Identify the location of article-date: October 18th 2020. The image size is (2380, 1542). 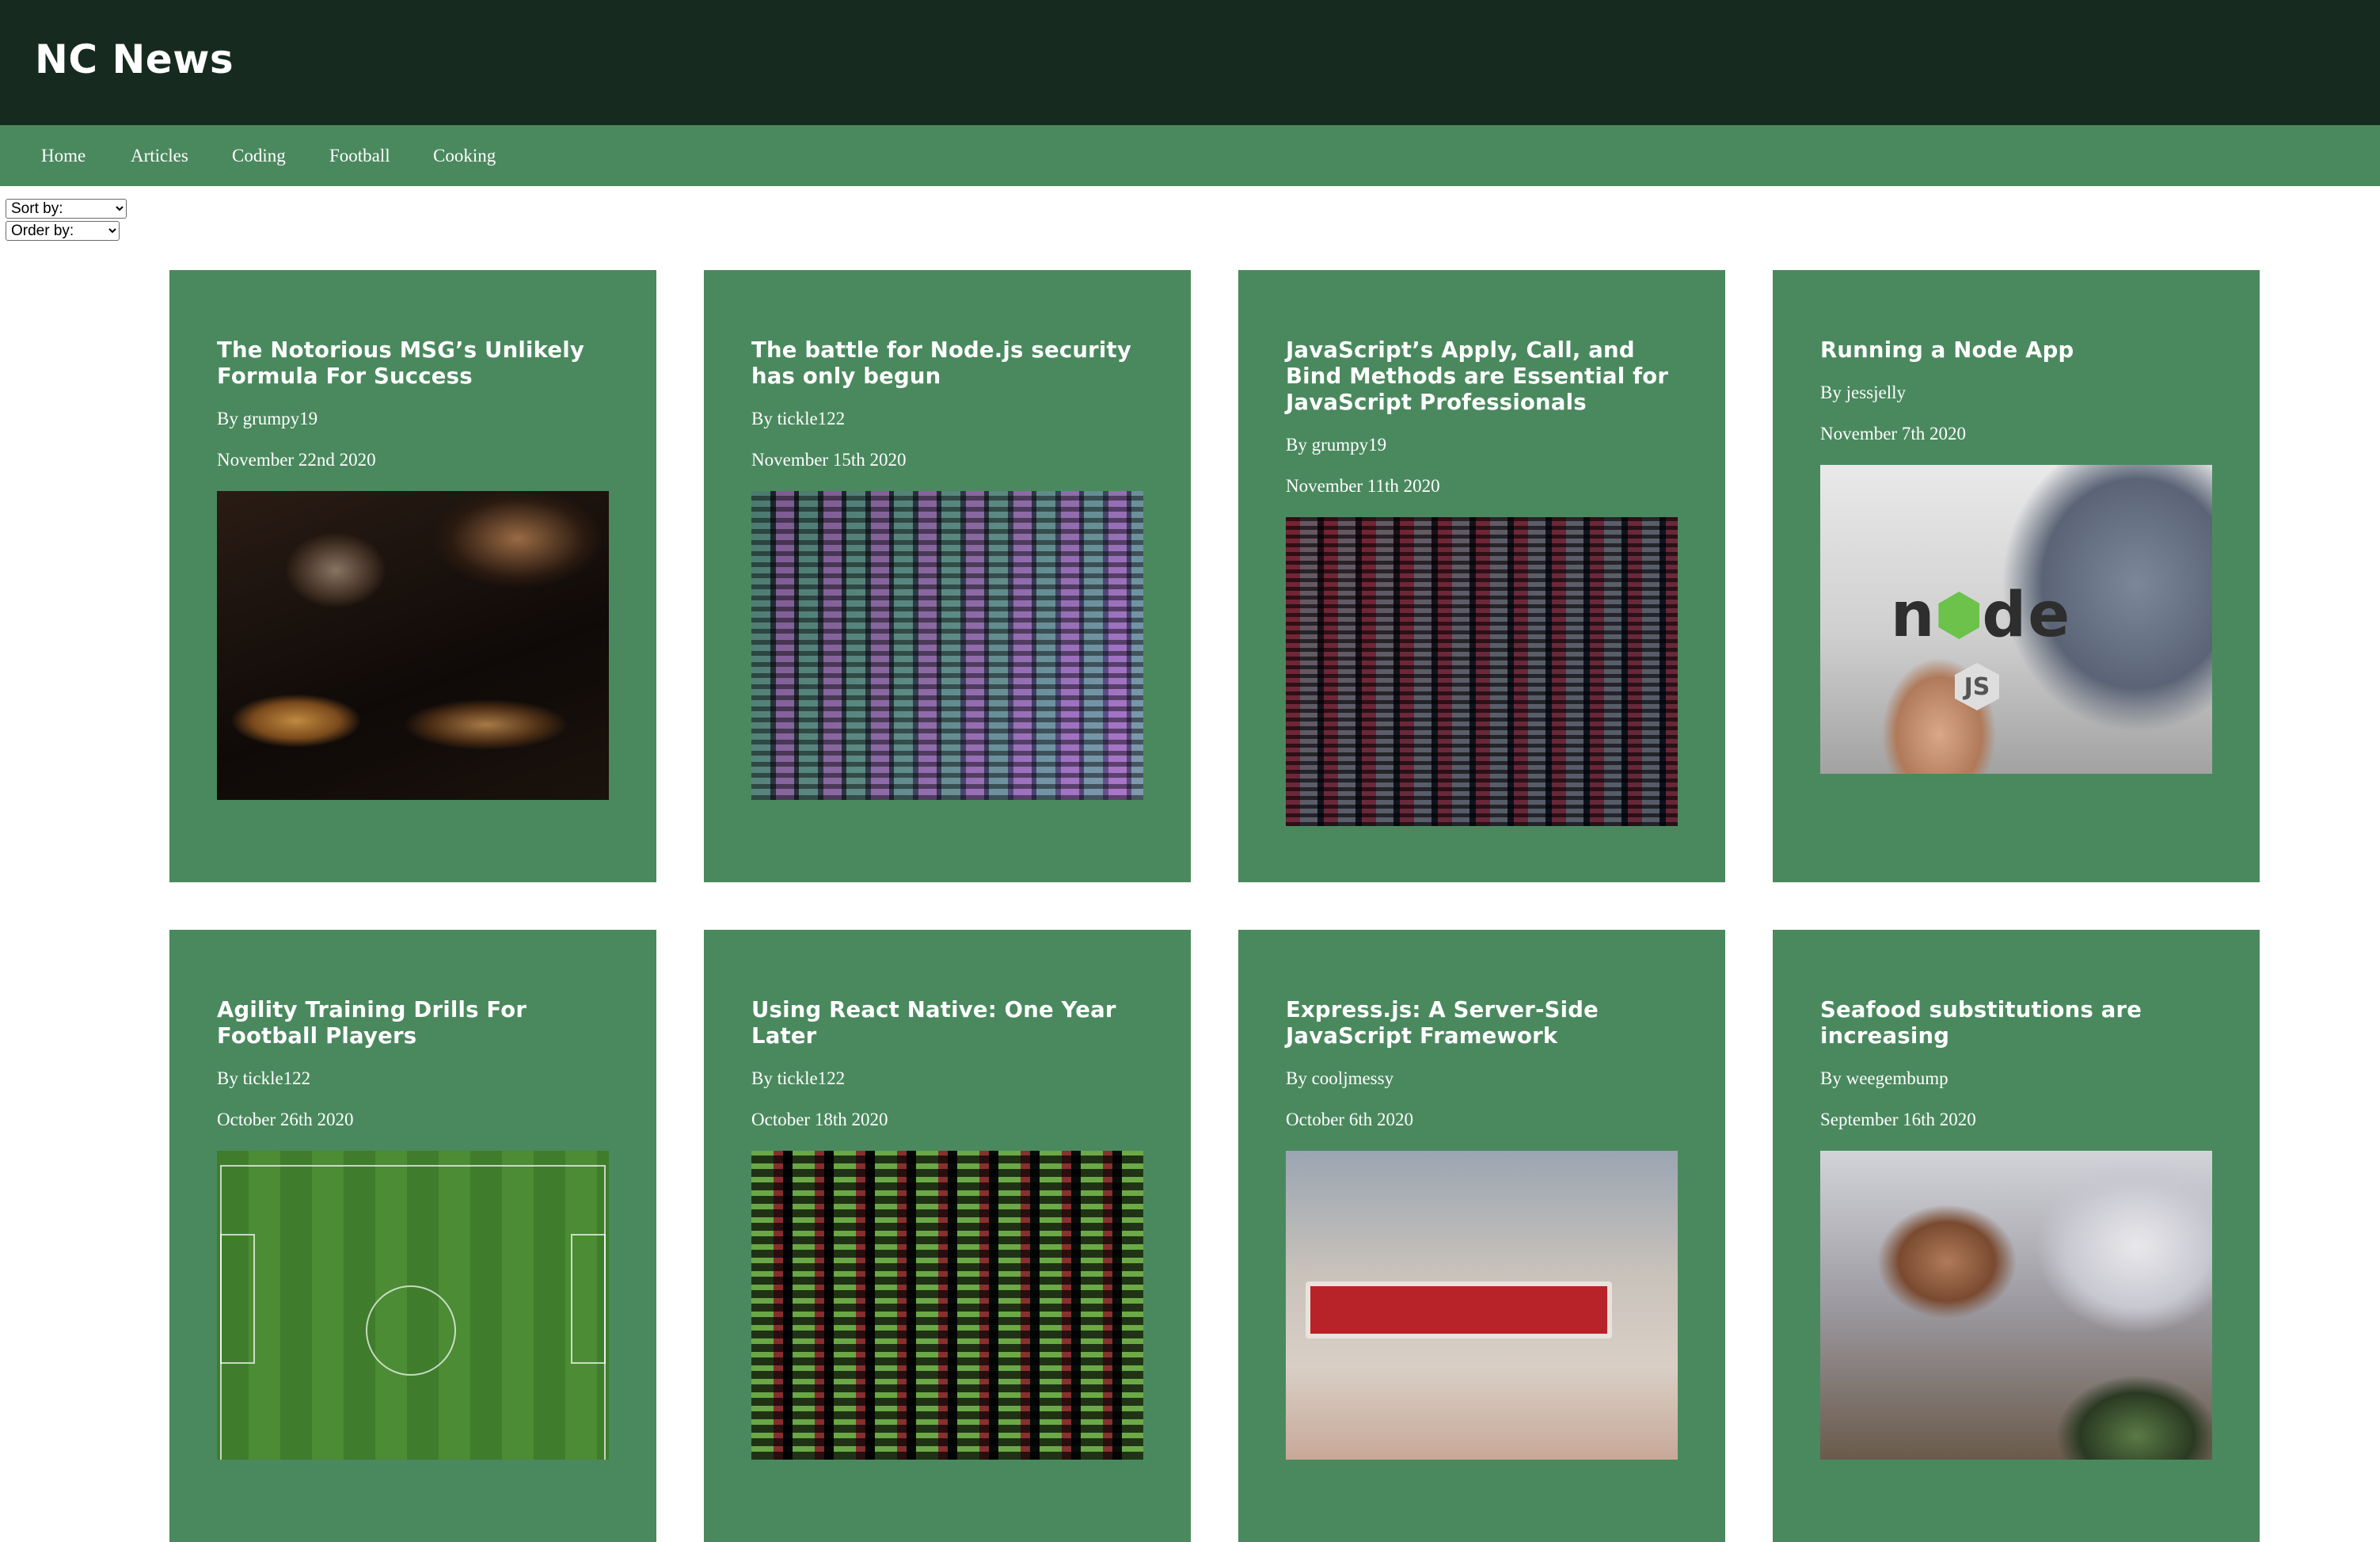
(820, 1119).